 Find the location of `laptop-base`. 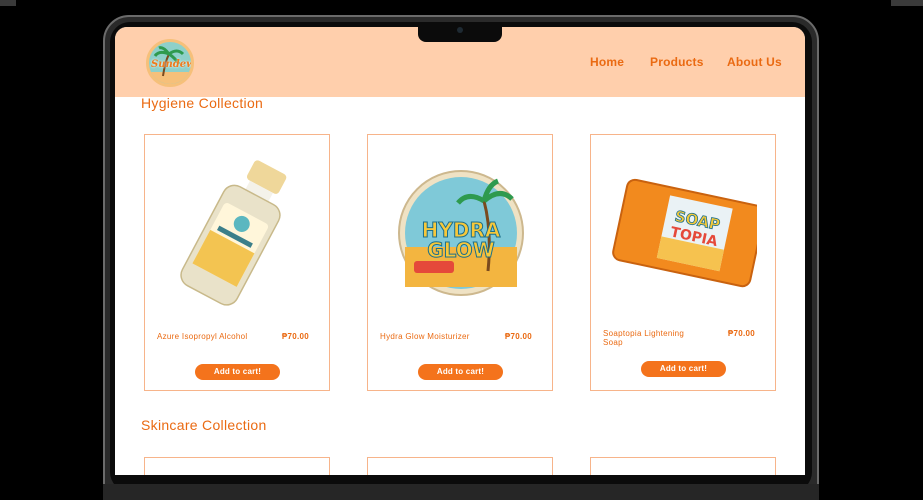

laptop-base is located at coordinates (461, 492).